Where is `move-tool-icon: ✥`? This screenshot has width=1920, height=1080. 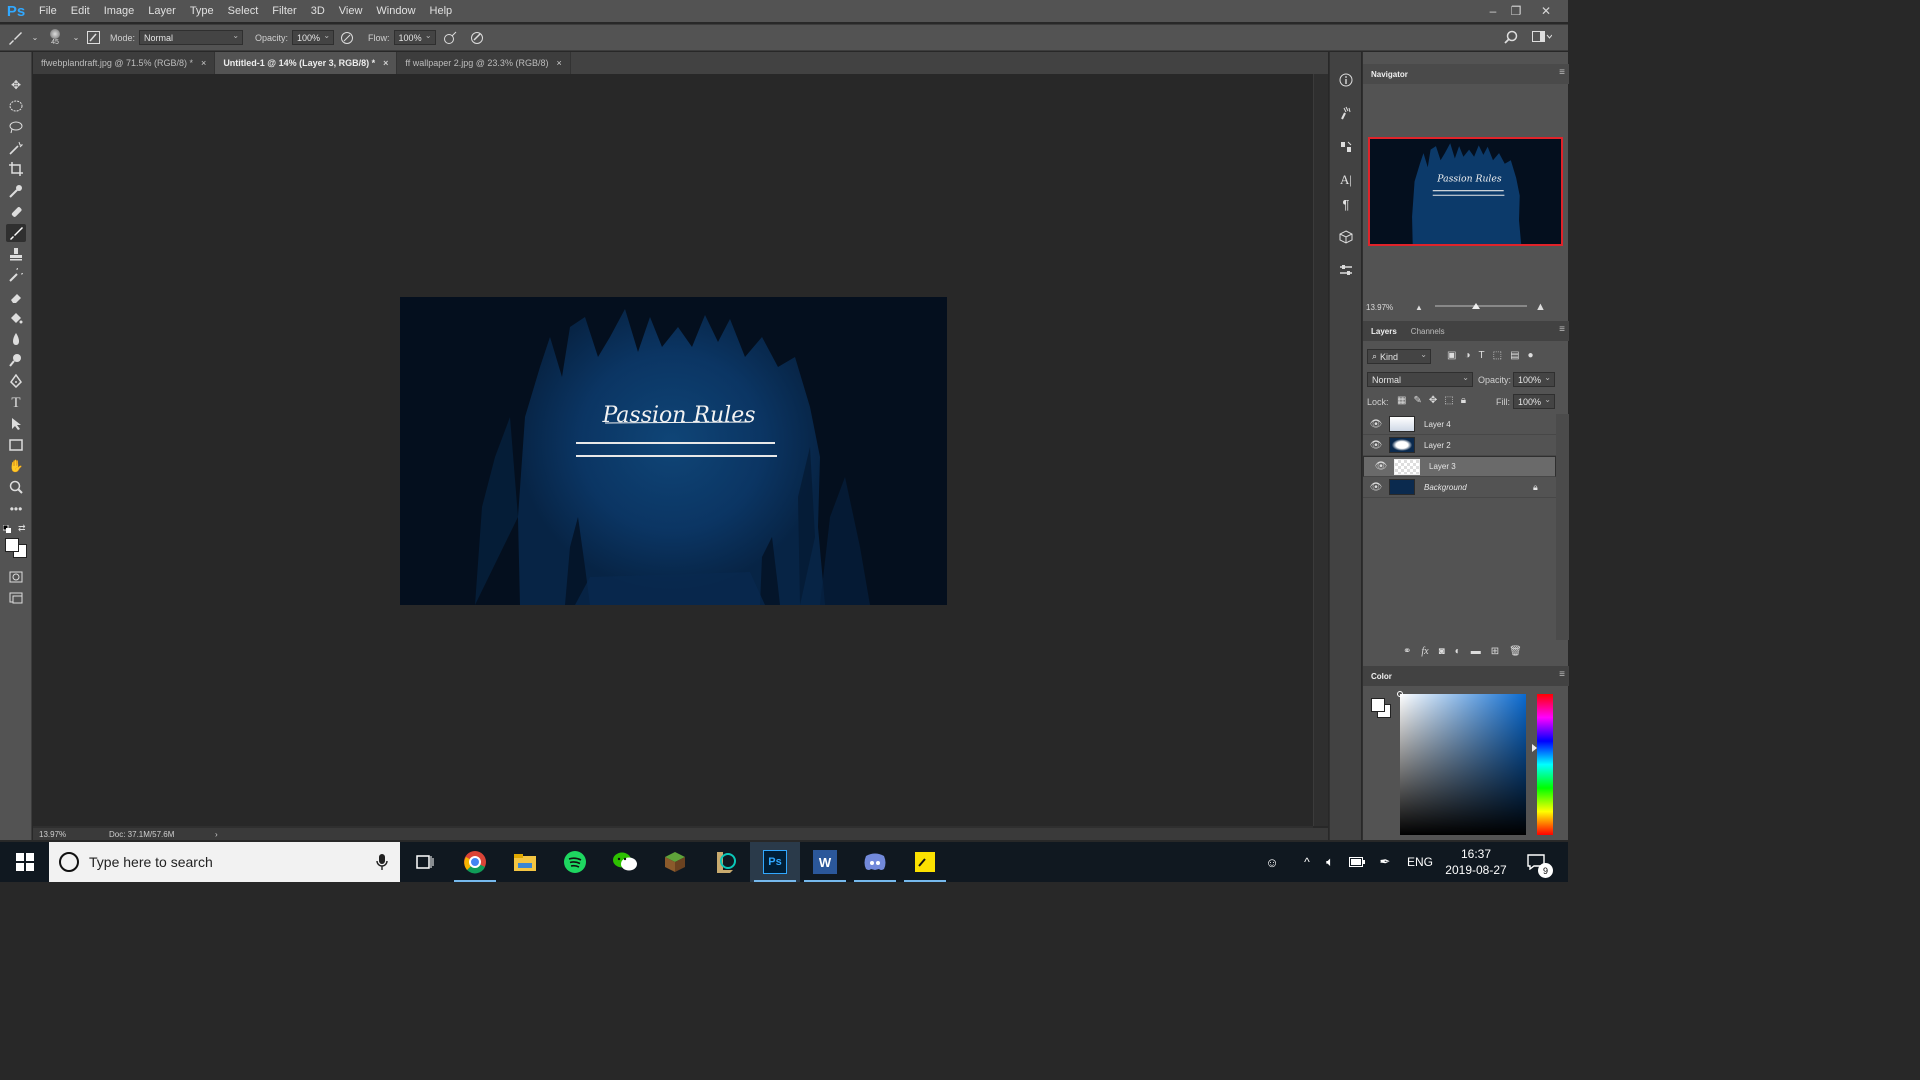 move-tool-icon: ✥ is located at coordinates (16, 85).